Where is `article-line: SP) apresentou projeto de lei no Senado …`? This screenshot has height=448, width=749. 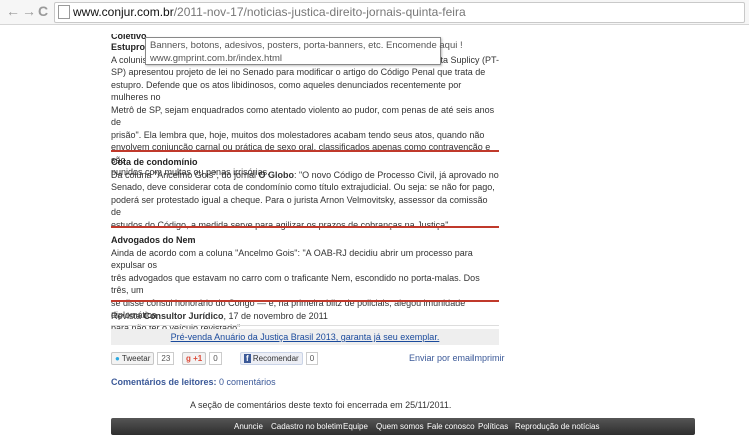 article-line: SP) apresentou projeto de lei no Senado … is located at coordinates (298, 72).